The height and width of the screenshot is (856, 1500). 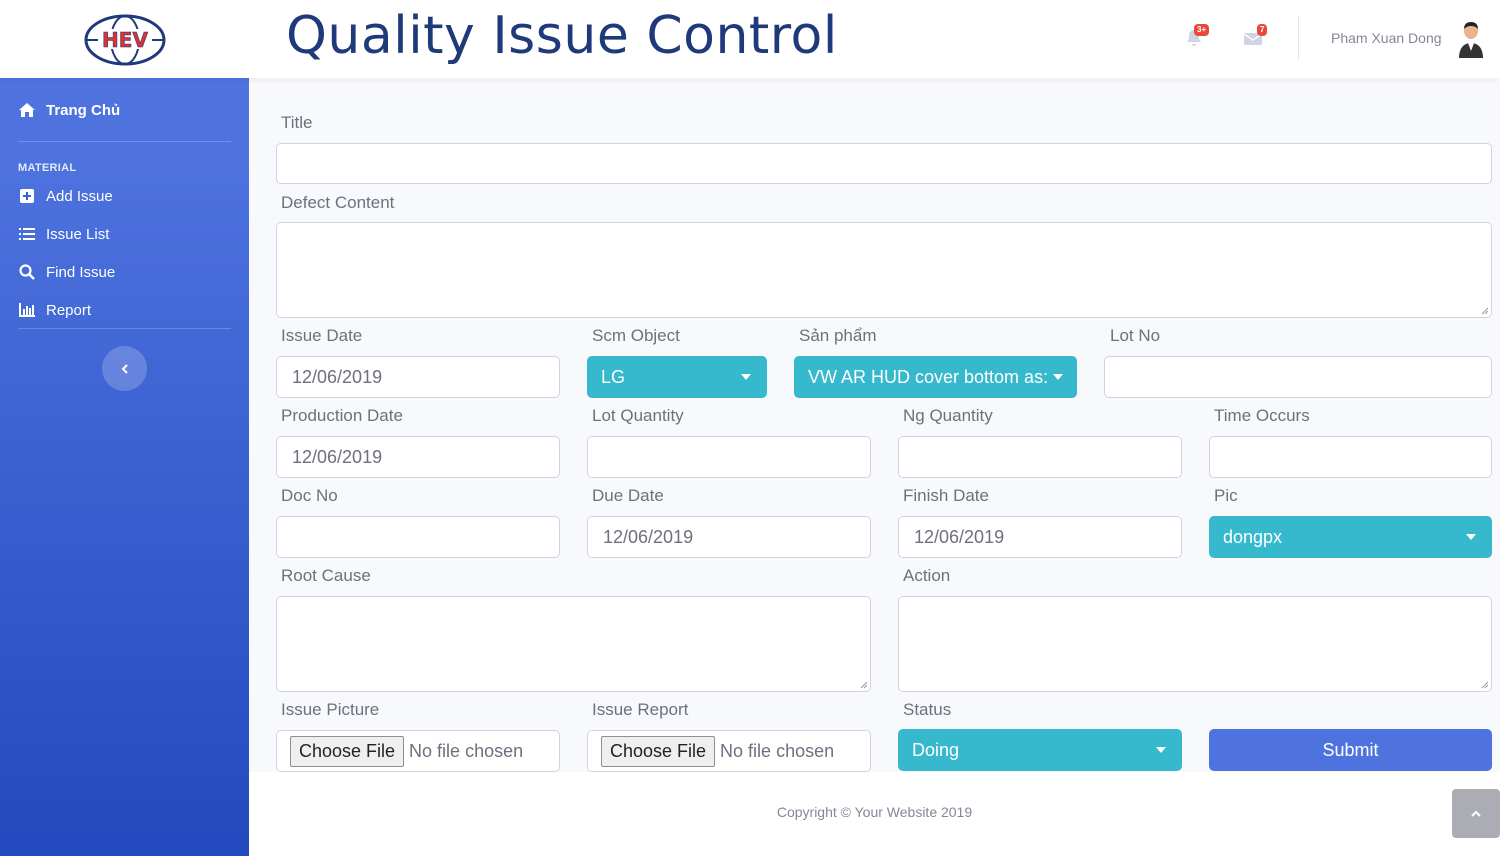 I want to click on issue-report-file-input: Choose File No file chosen, so click(x=729, y=751).